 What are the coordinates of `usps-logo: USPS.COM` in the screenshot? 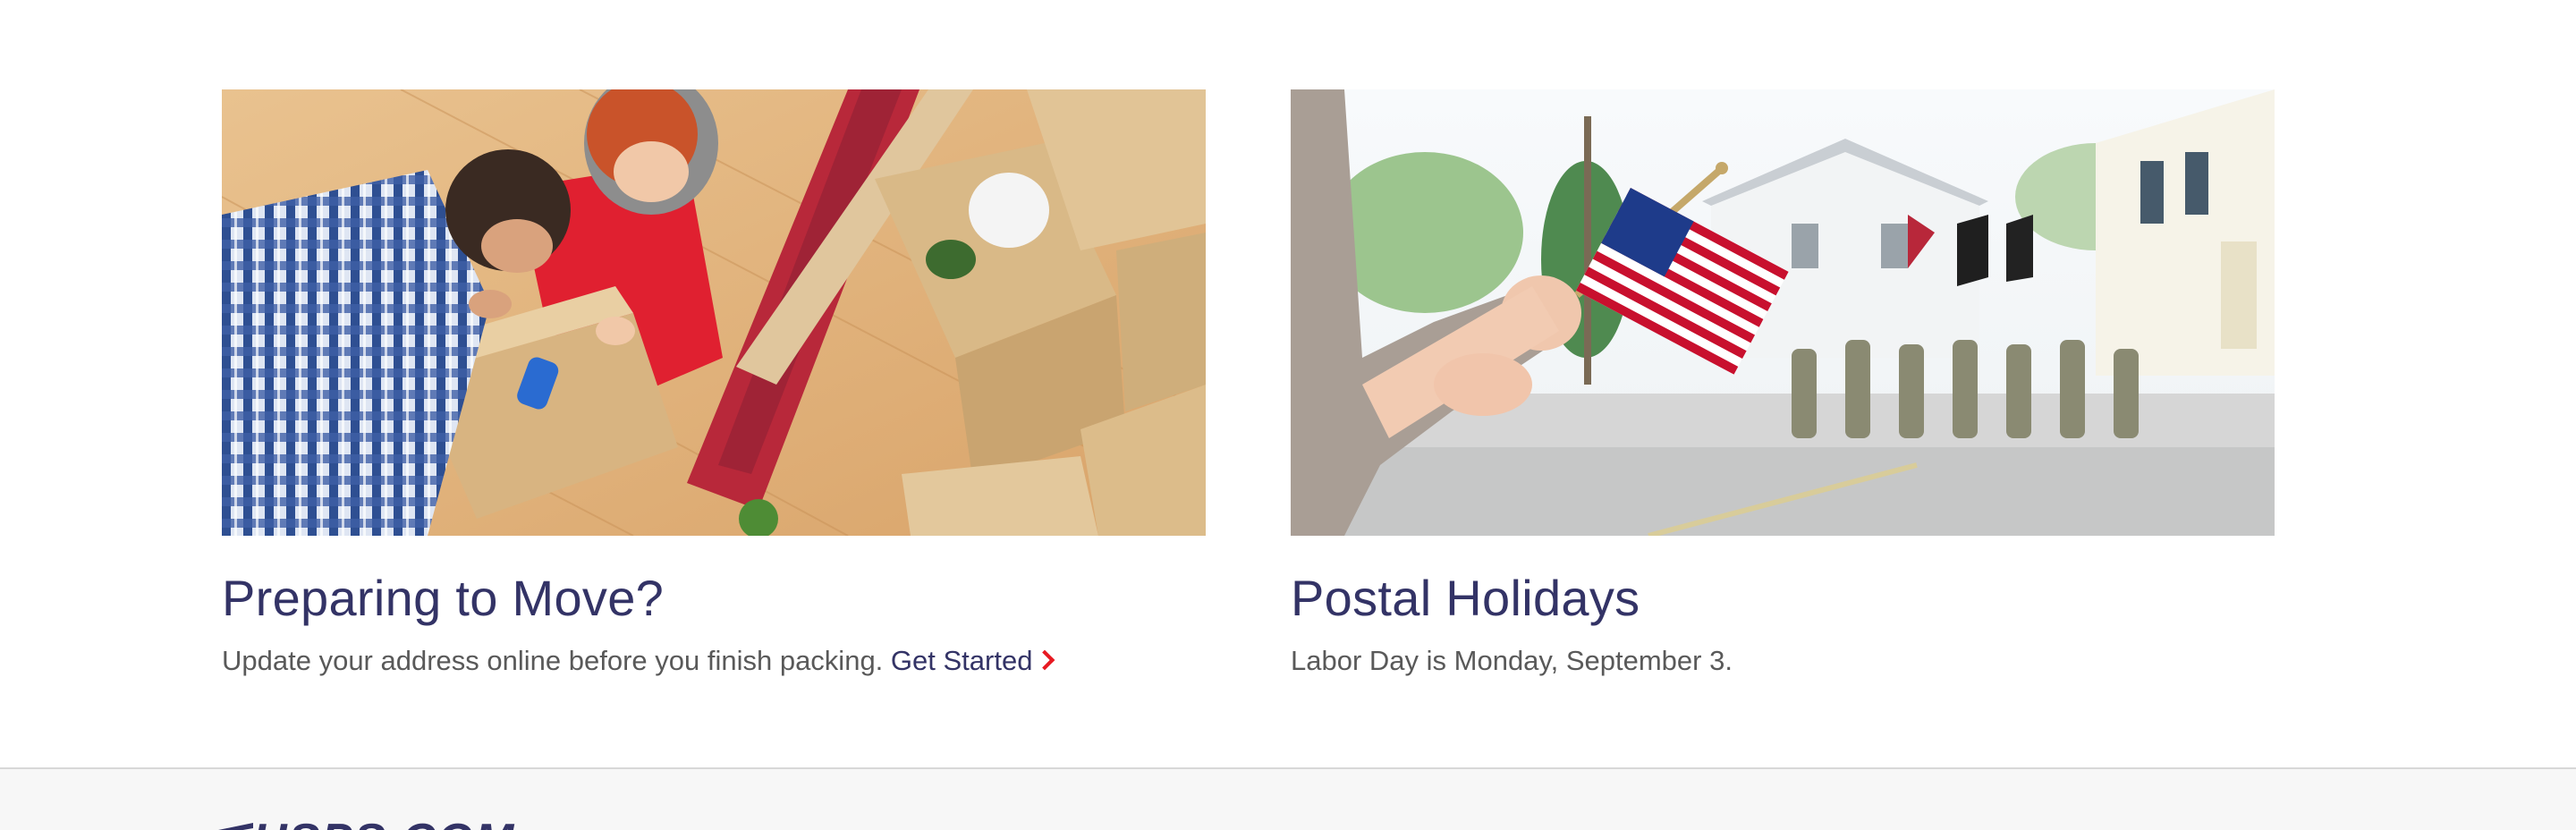 It's located at (380, 825).